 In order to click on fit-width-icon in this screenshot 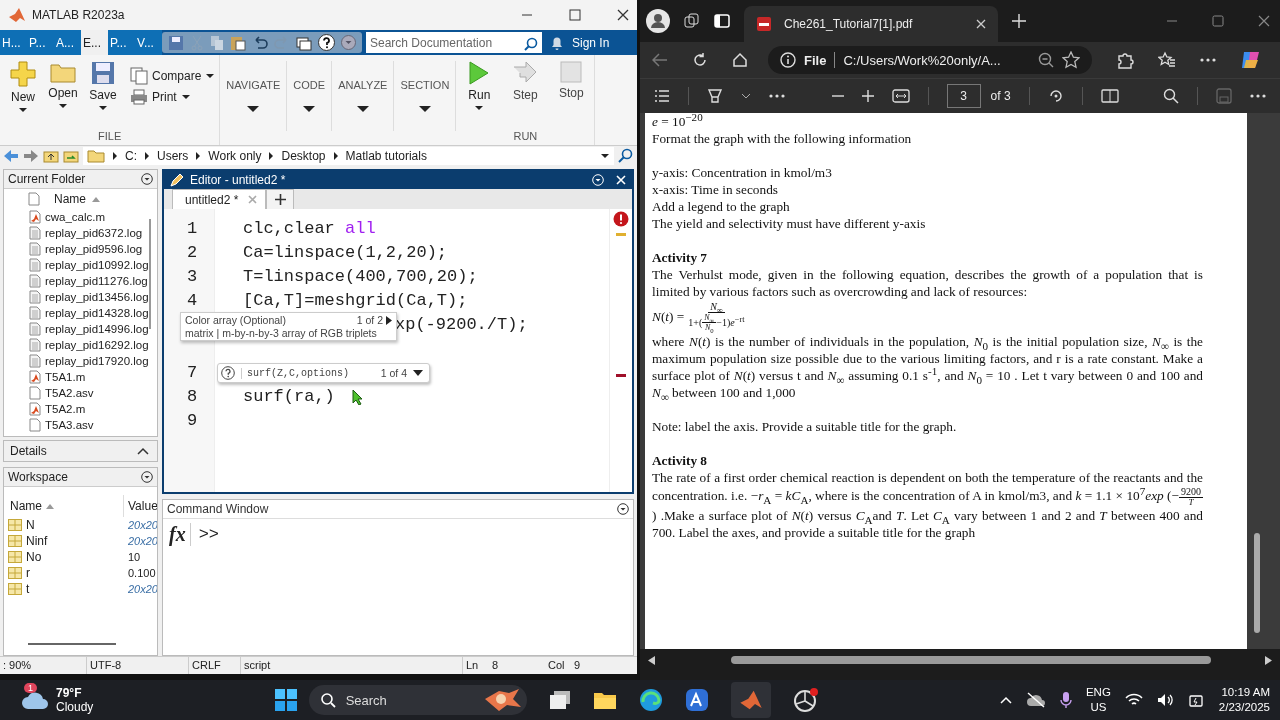, I will do `click(900, 96)`.